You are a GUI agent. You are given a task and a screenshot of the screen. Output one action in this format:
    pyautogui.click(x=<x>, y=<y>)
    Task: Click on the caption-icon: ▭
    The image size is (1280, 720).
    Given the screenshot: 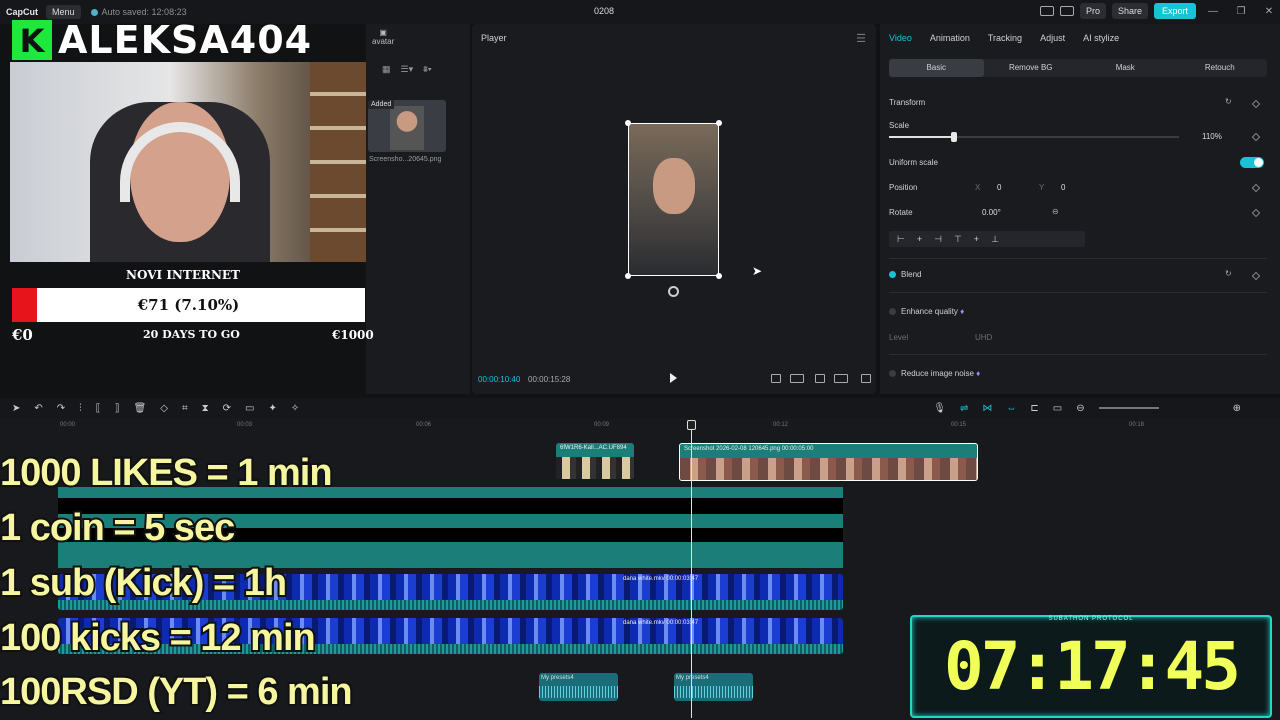 What is the action you would take?
    pyautogui.click(x=1057, y=408)
    